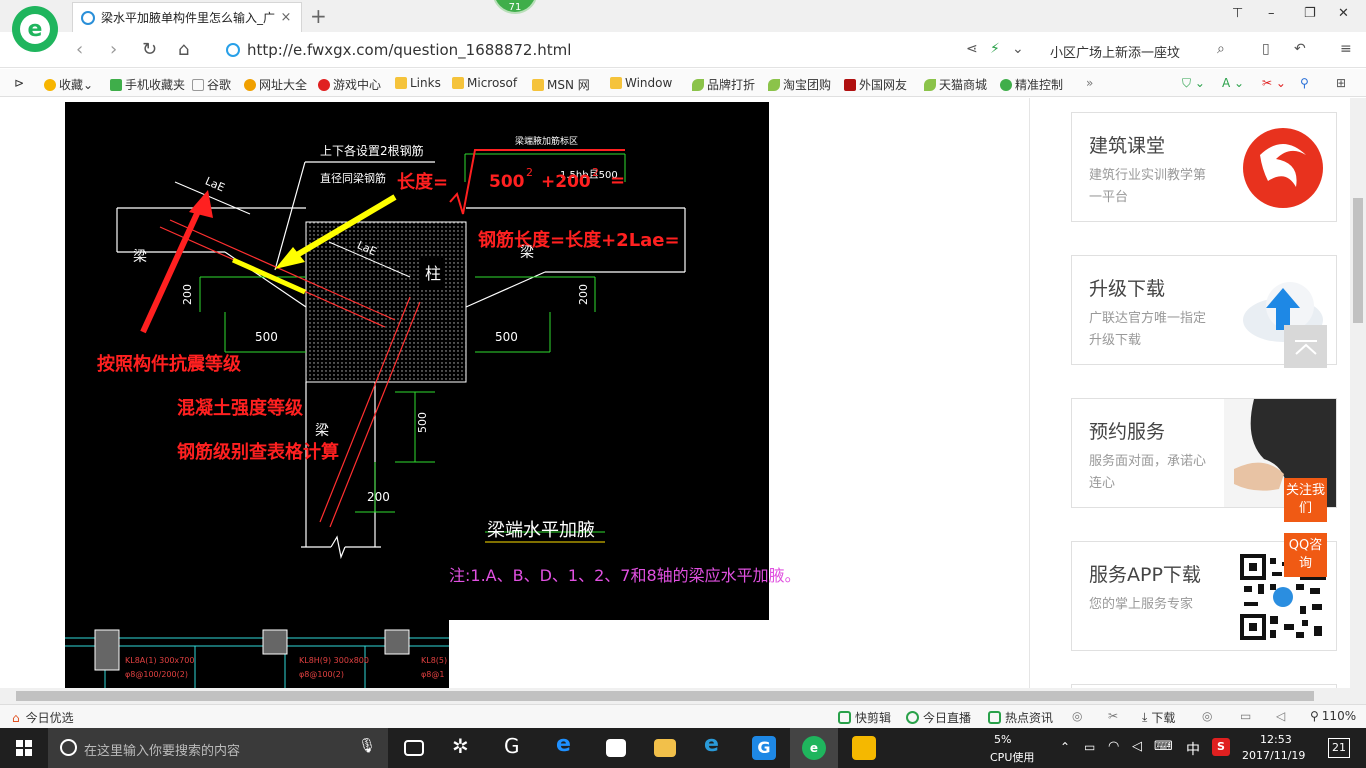 This screenshot has height=768, width=1366. Describe the element at coordinates (1266, 49) in the screenshot. I see `mobile-icon: ▯` at that location.